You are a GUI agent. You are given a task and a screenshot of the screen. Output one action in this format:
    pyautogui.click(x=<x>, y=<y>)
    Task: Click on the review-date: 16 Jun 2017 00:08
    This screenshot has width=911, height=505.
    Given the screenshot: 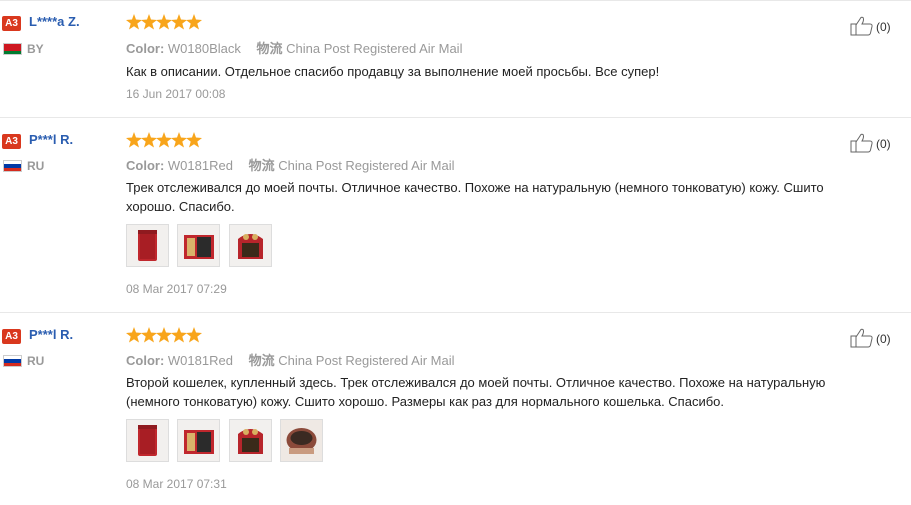 What is the action you would take?
    pyautogui.click(x=176, y=94)
    